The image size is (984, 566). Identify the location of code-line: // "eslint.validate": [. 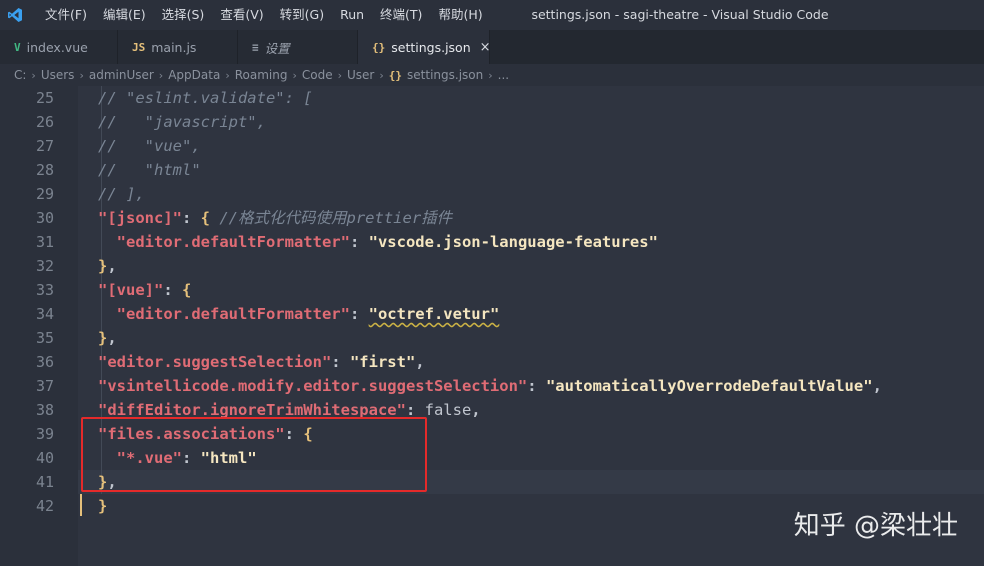
(205, 98).